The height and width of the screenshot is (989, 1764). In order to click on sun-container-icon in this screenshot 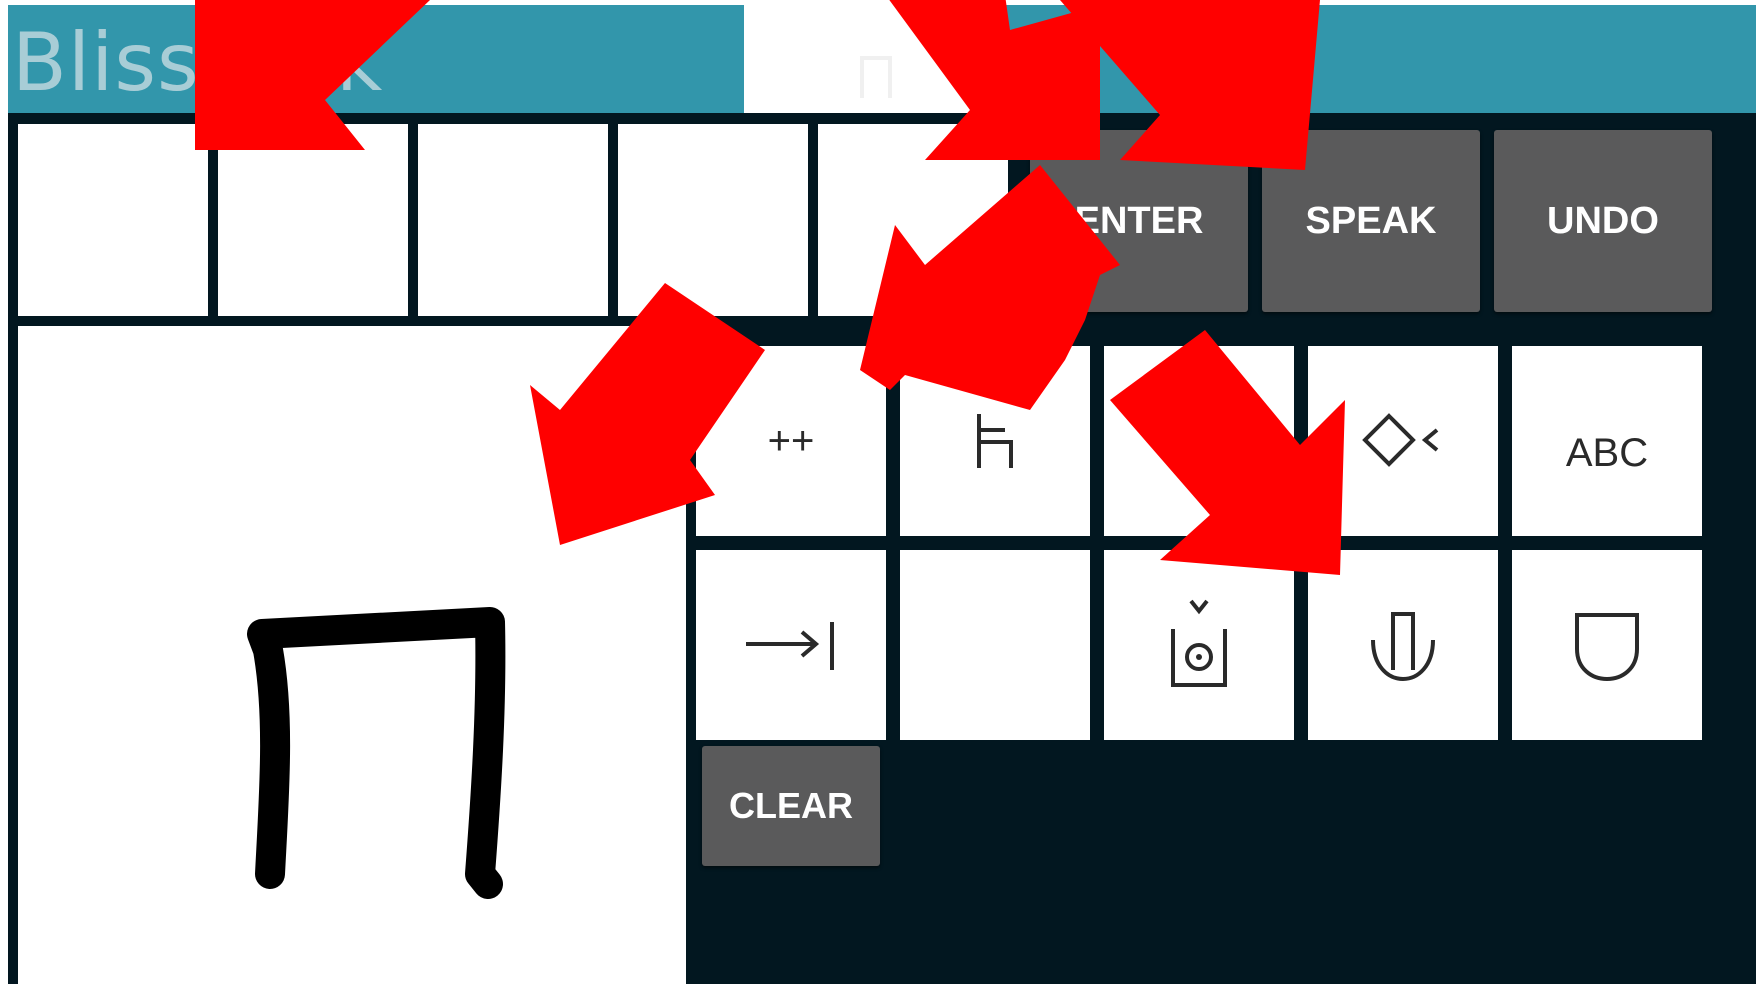, I will do `click(1199, 643)`.